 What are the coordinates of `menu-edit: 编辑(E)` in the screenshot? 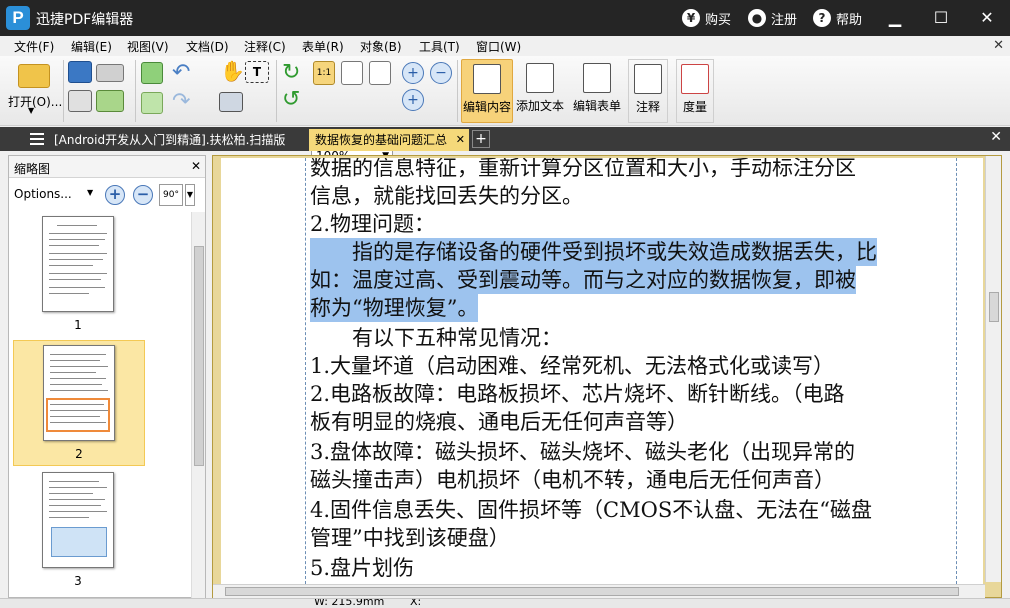 It's located at (91, 46).